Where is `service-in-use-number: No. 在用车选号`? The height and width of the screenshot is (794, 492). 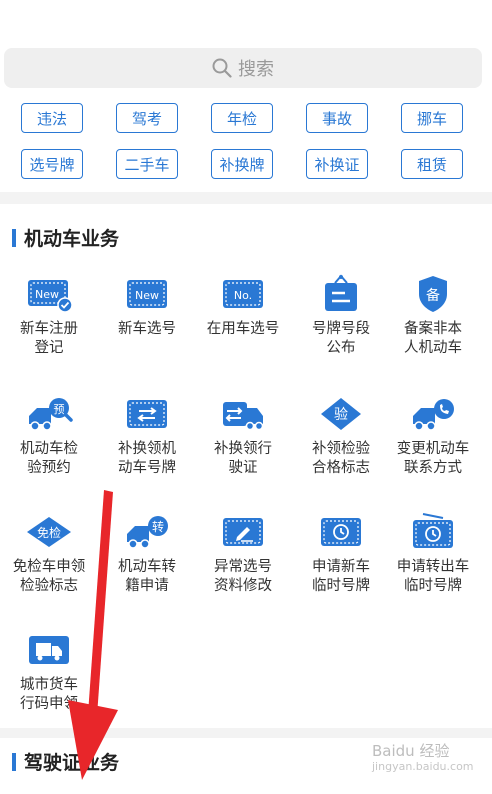
service-in-use-number: No. 在用车选号 is located at coordinates (243, 306).